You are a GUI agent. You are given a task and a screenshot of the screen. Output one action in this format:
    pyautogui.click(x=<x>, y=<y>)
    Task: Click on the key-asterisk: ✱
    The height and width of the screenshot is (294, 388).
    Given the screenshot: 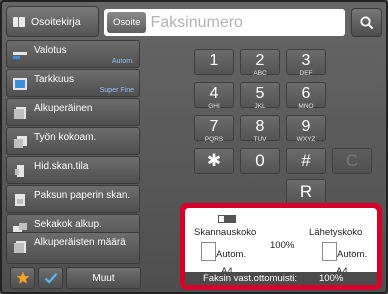 What is the action you would take?
    pyautogui.click(x=214, y=161)
    